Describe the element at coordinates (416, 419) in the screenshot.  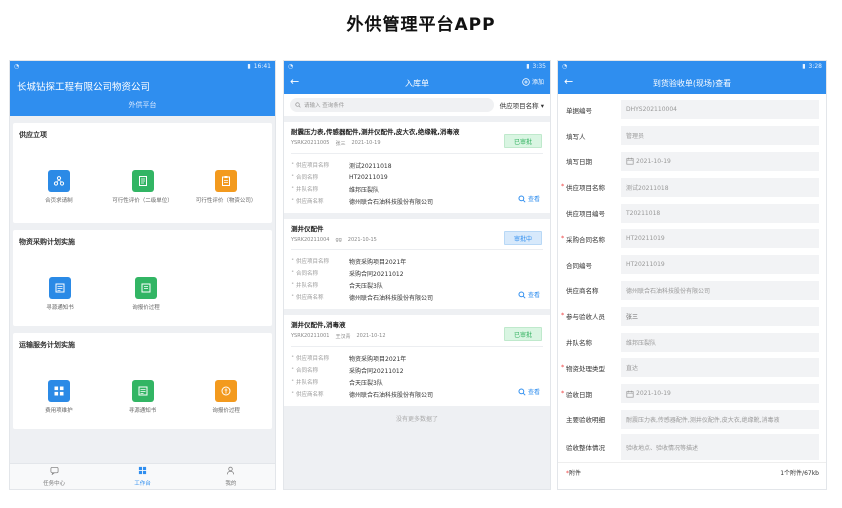
I see `no-more-text: 没有更多数据了` at that location.